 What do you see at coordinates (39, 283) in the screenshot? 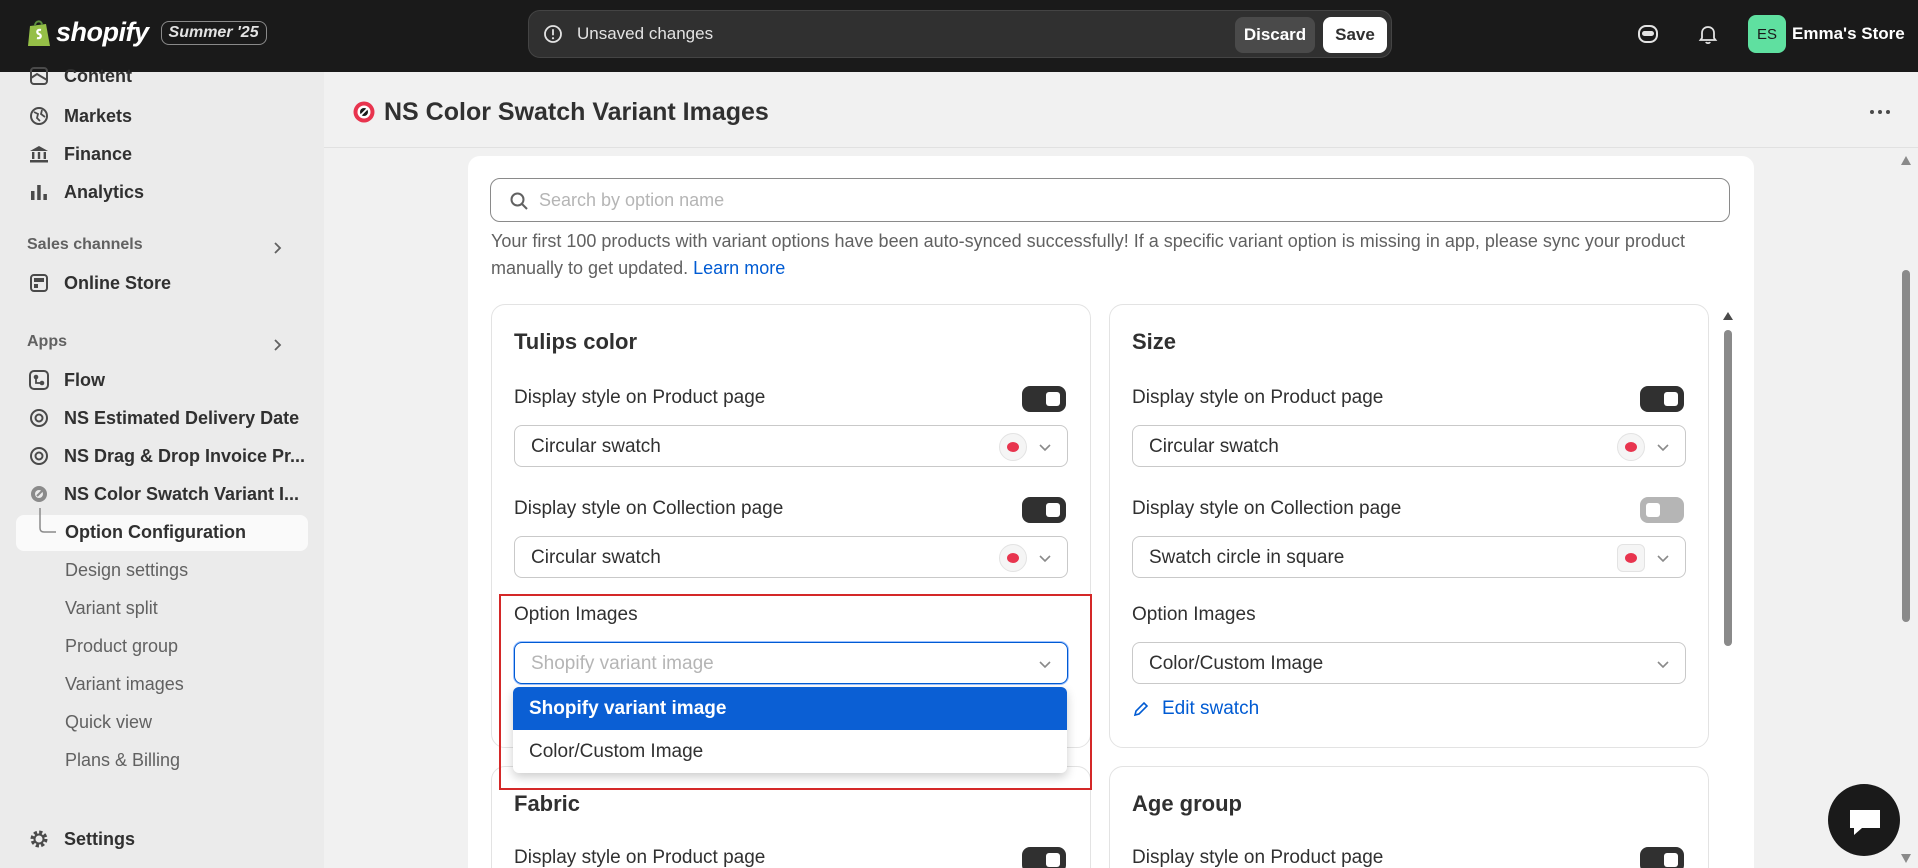
I see `store-icon` at bounding box center [39, 283].